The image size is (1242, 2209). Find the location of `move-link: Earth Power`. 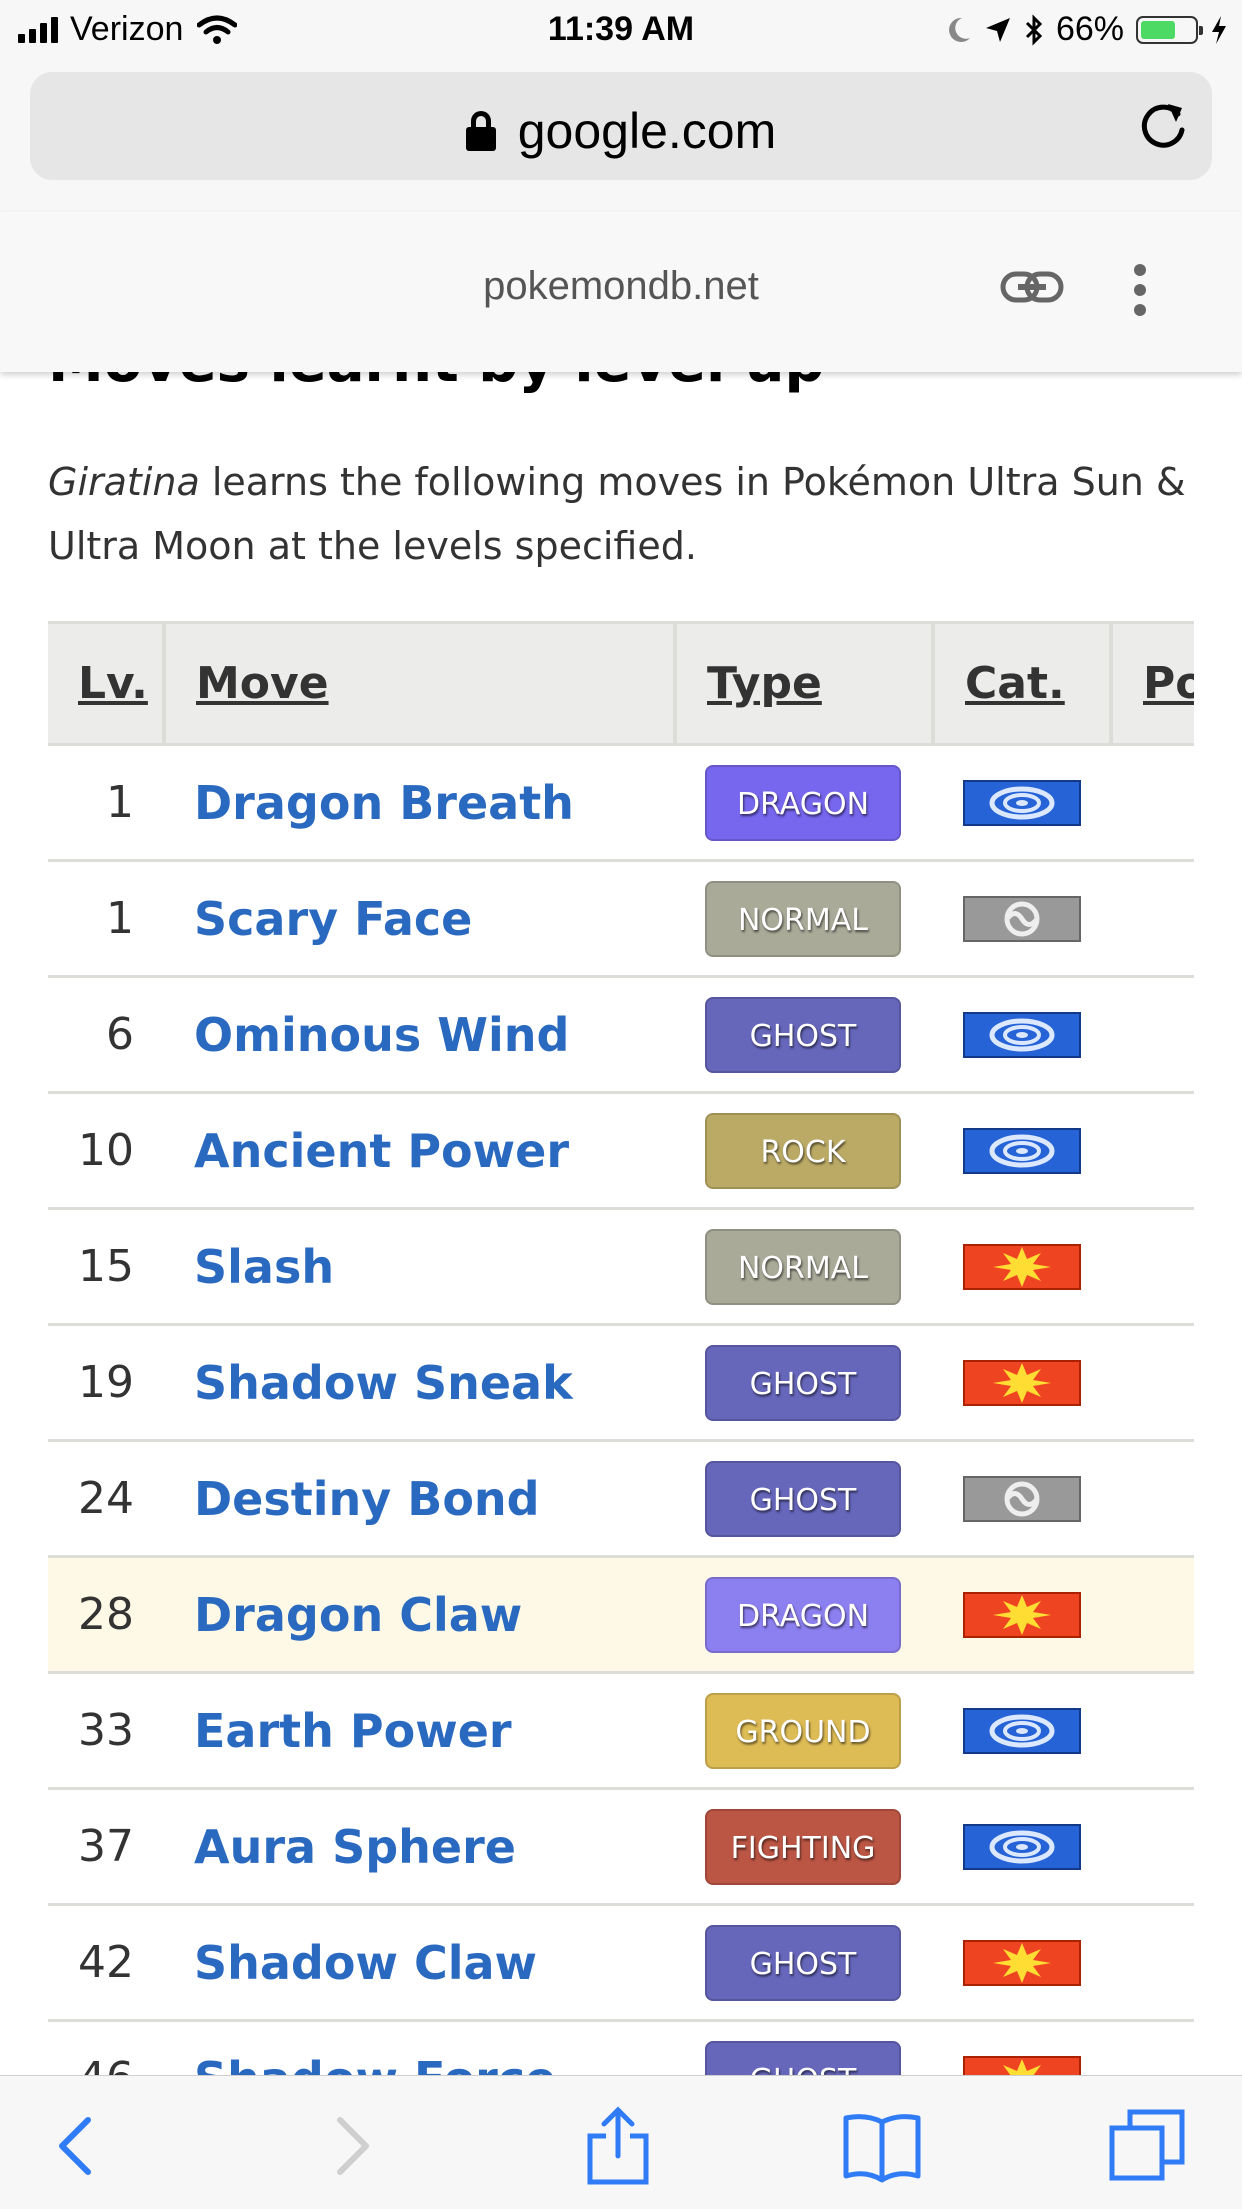

move-link: Earth Power is located at coordinates (419, 1731).